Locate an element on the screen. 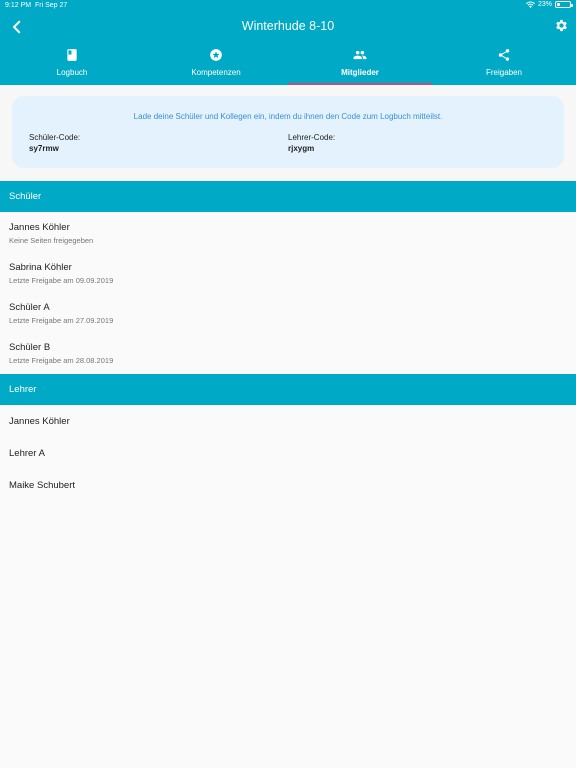 The image size is (576, 768). teacher-list: Jannes Köhler Lehrer A Maike Schubert is located at coordinates (288, 453).